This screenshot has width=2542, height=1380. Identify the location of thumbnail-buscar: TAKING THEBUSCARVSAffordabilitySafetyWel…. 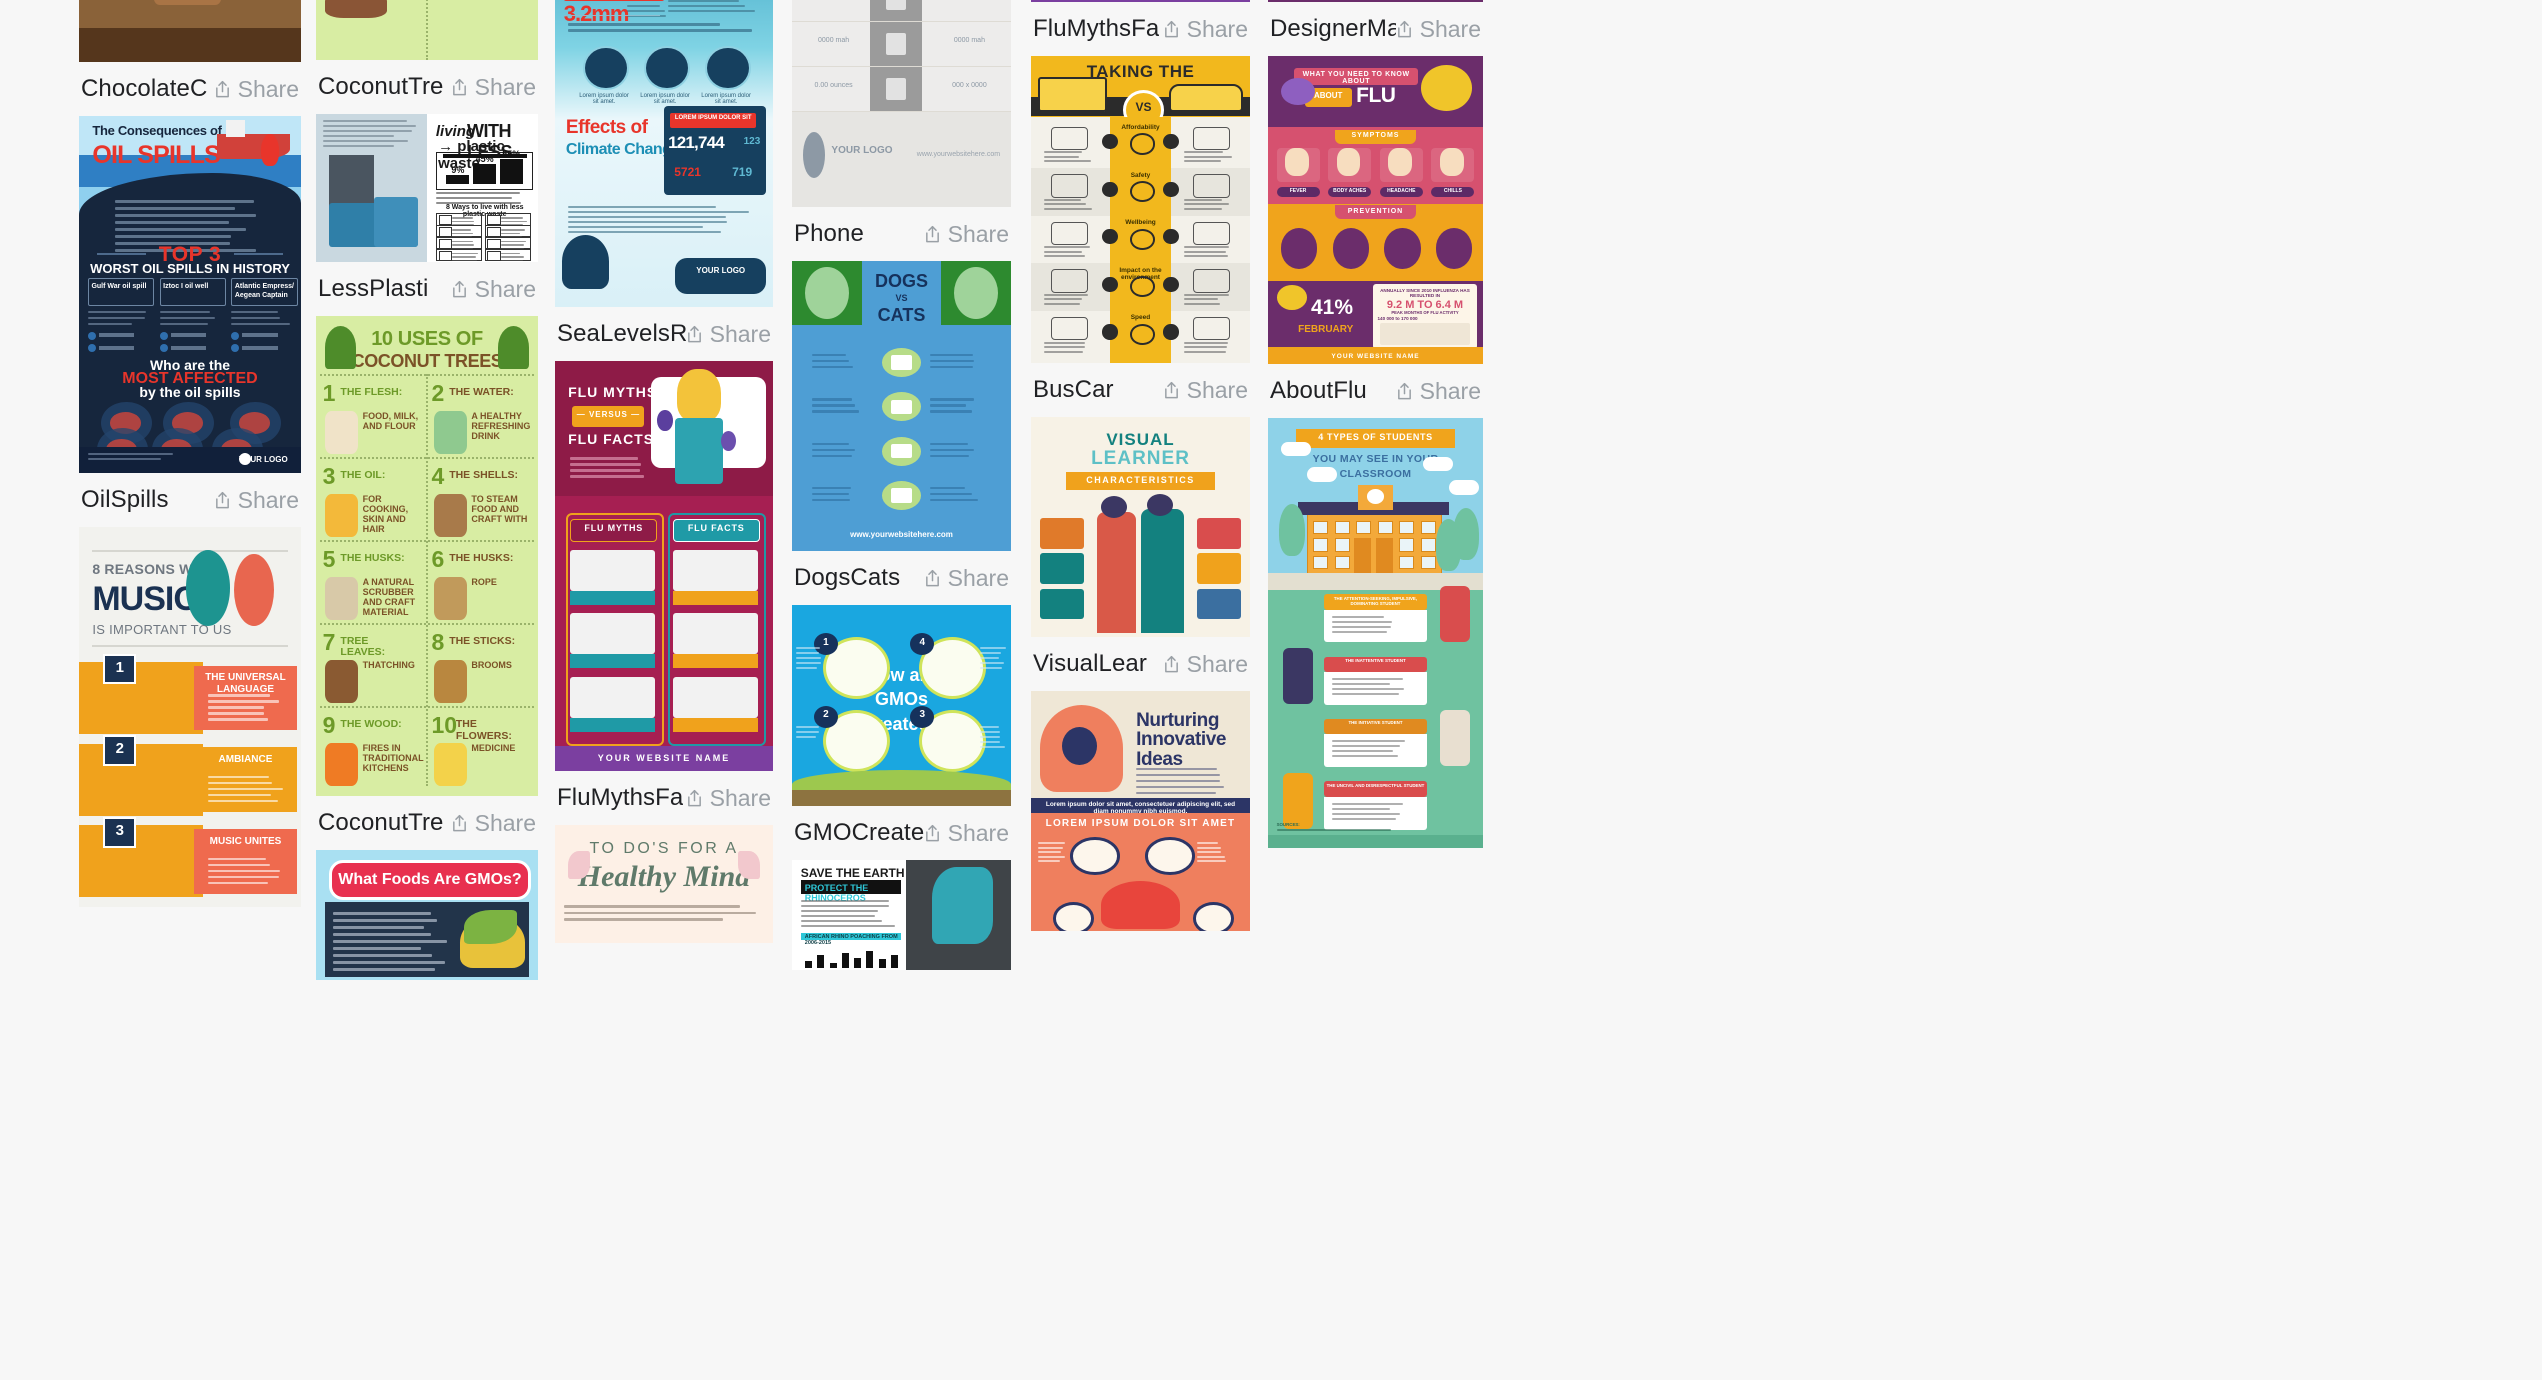
(1140, 209).